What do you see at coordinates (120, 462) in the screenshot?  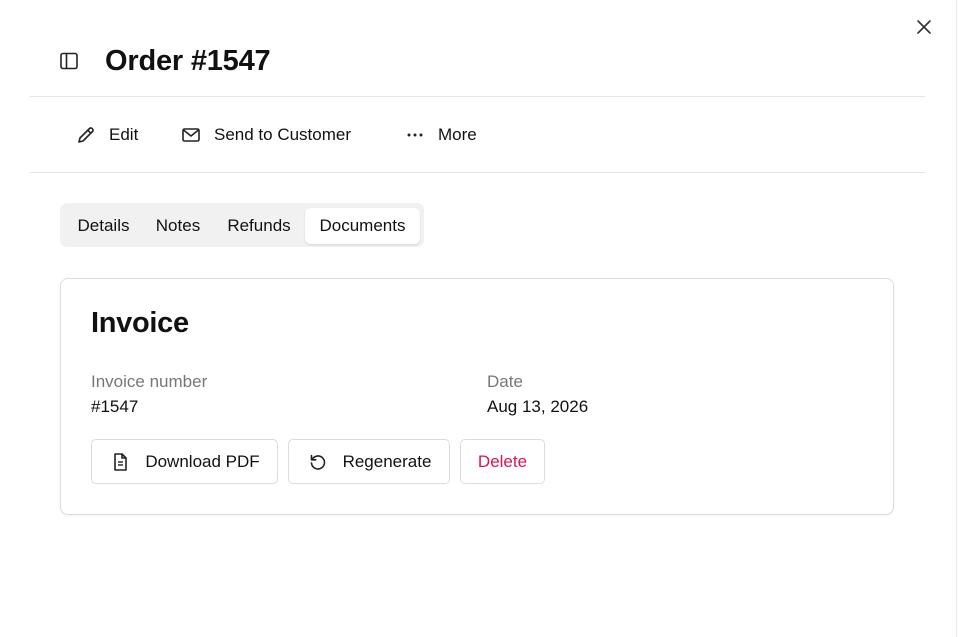 I see `document-icon` at bounding box center [120, 462].